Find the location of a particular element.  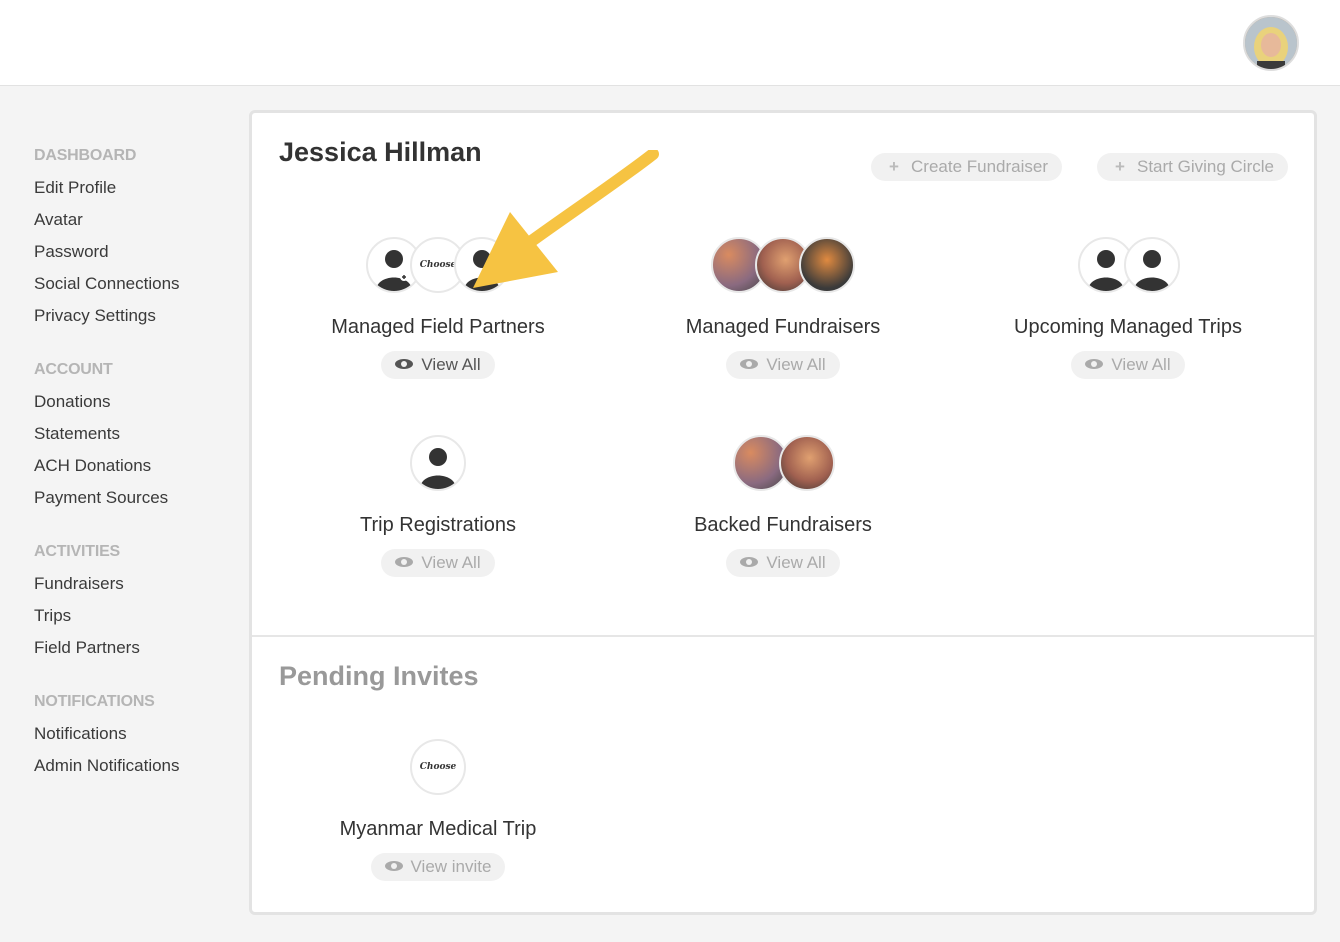

trip-avatar is located at coordinates (1152, 265).